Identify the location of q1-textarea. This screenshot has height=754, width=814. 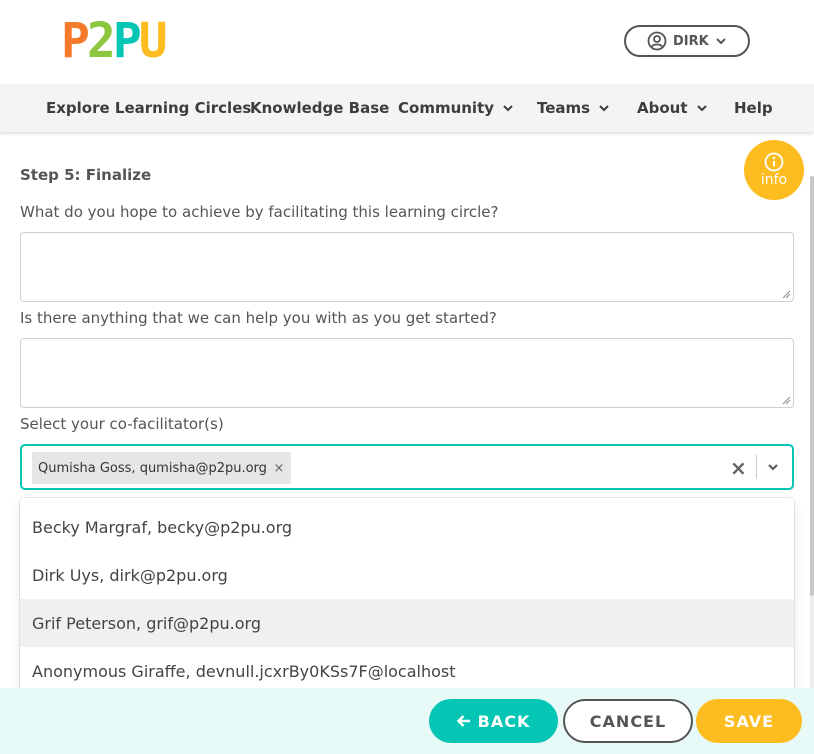
(407, 267).